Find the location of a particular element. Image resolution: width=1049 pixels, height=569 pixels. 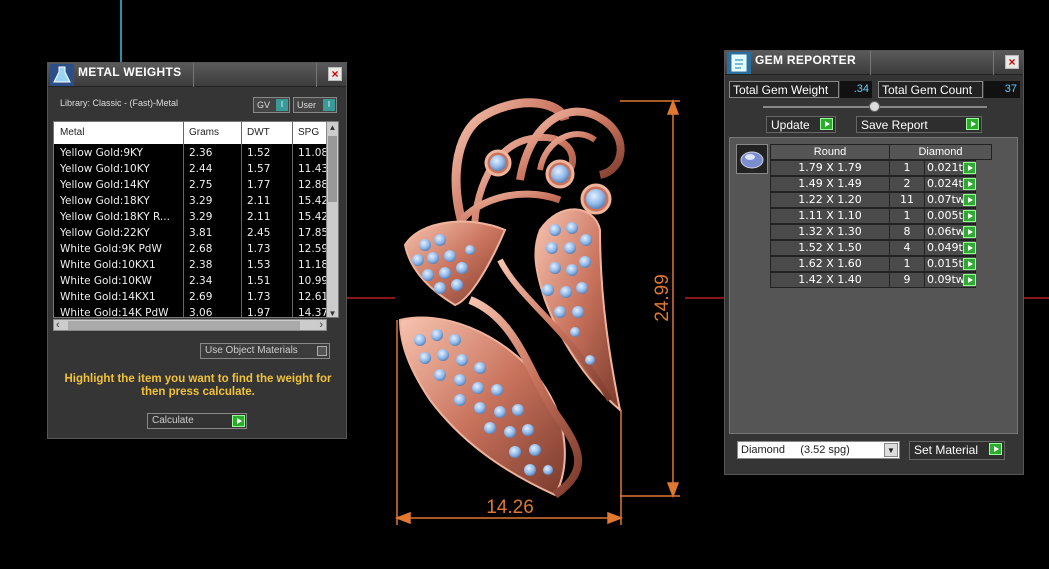

dwt-cell: 1.73 is located at coordinates (259, 297).